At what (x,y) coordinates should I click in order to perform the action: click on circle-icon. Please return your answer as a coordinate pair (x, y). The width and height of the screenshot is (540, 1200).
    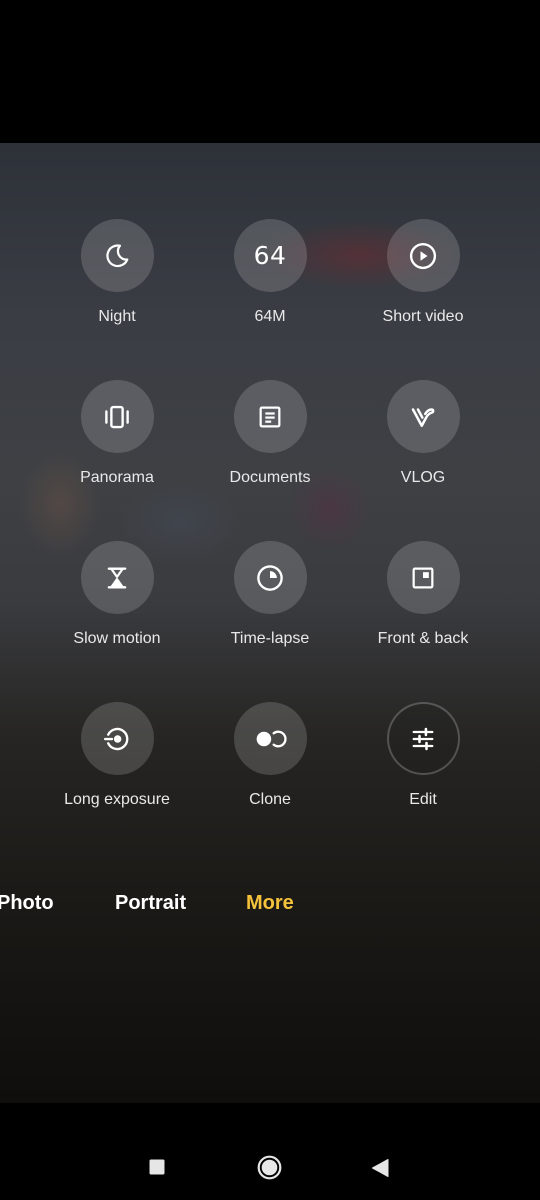
    Looking at the image, I should click on (269, 1170).